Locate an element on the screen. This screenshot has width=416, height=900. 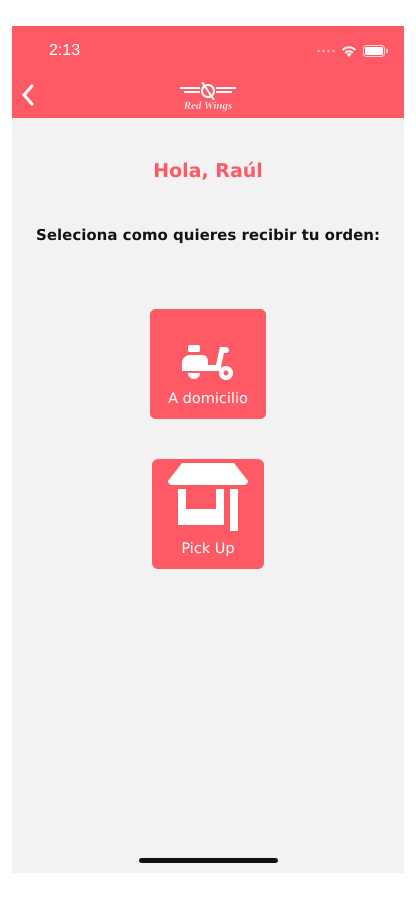
scooter-icon is located at coordinates (208, 363).